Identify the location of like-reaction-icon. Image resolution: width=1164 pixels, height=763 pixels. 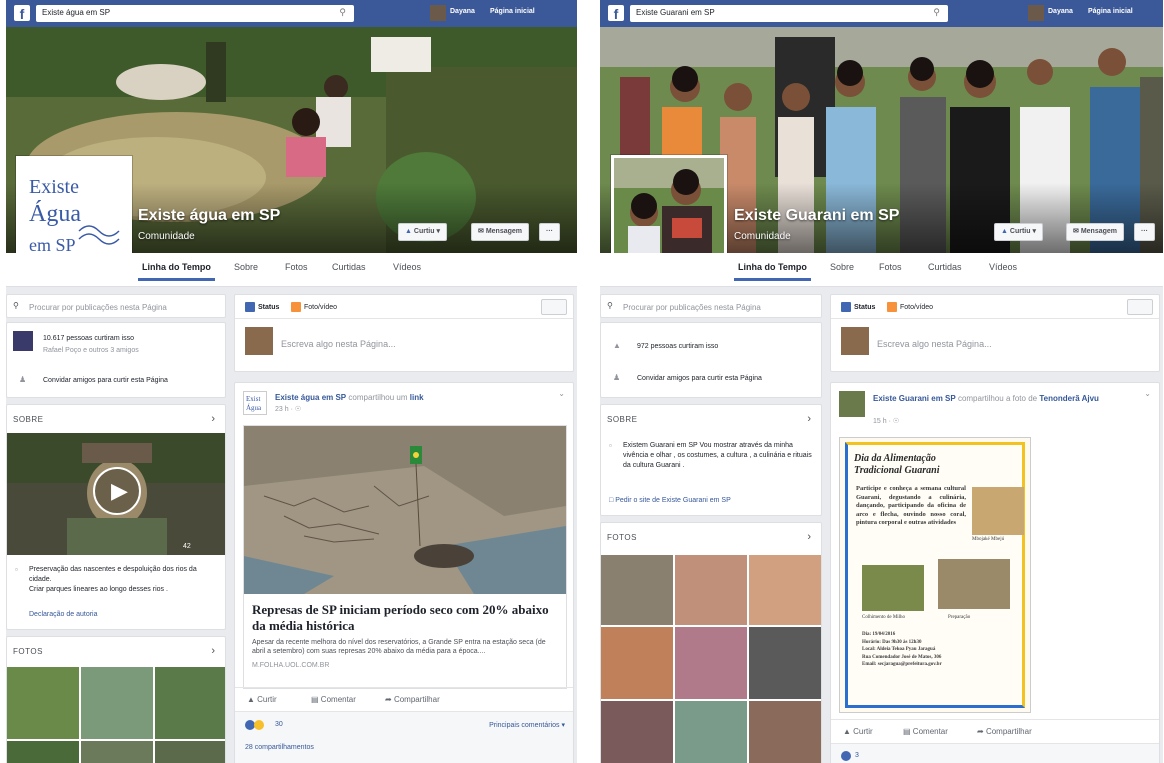
(847, 756).